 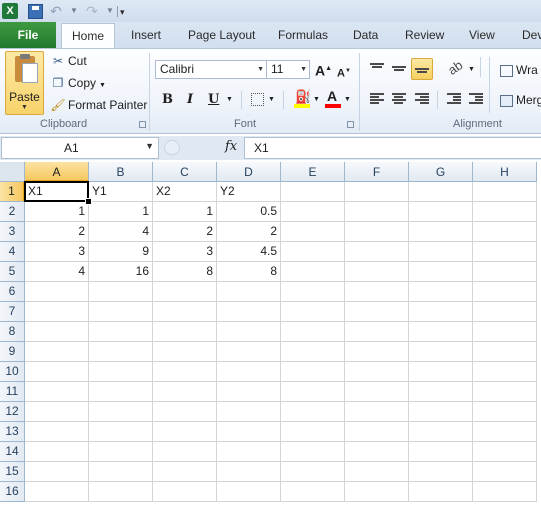 What do you see at coordinates (88, 36) in the screenshot?
I see `tab-home: Home` at bounding box center [88, 36].